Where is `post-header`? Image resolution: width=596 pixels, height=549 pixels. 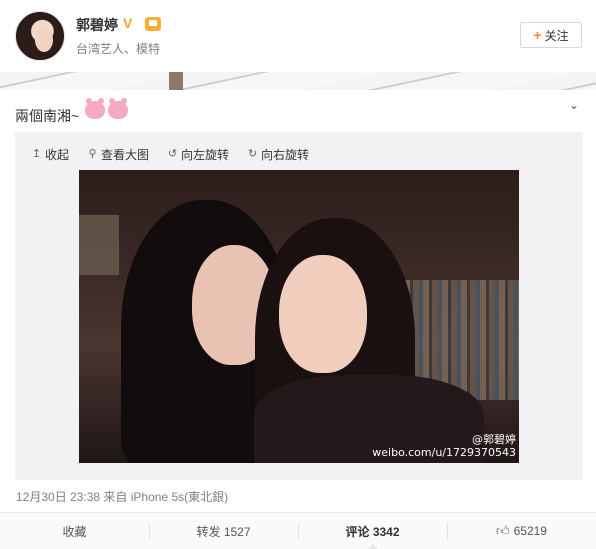 post-header is located at coordinates (298, 36).